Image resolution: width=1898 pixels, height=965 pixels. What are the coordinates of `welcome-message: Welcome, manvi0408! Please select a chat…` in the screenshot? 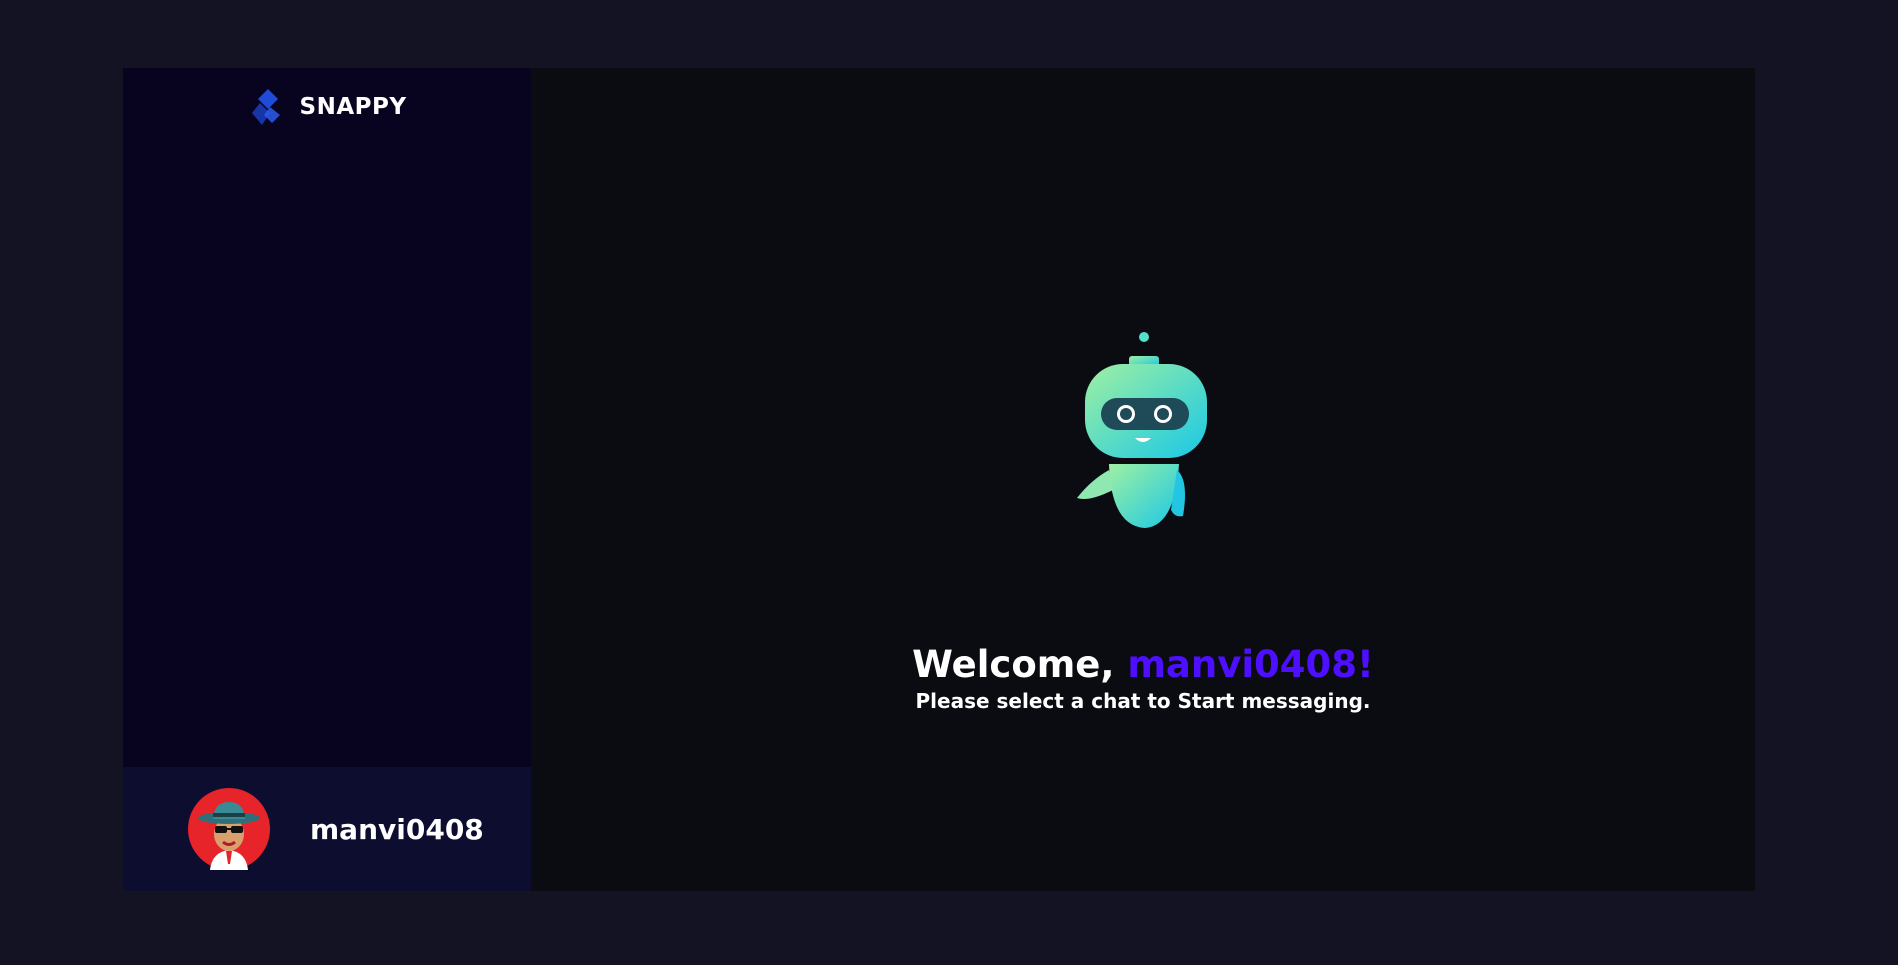 It's located at (1143, 678).